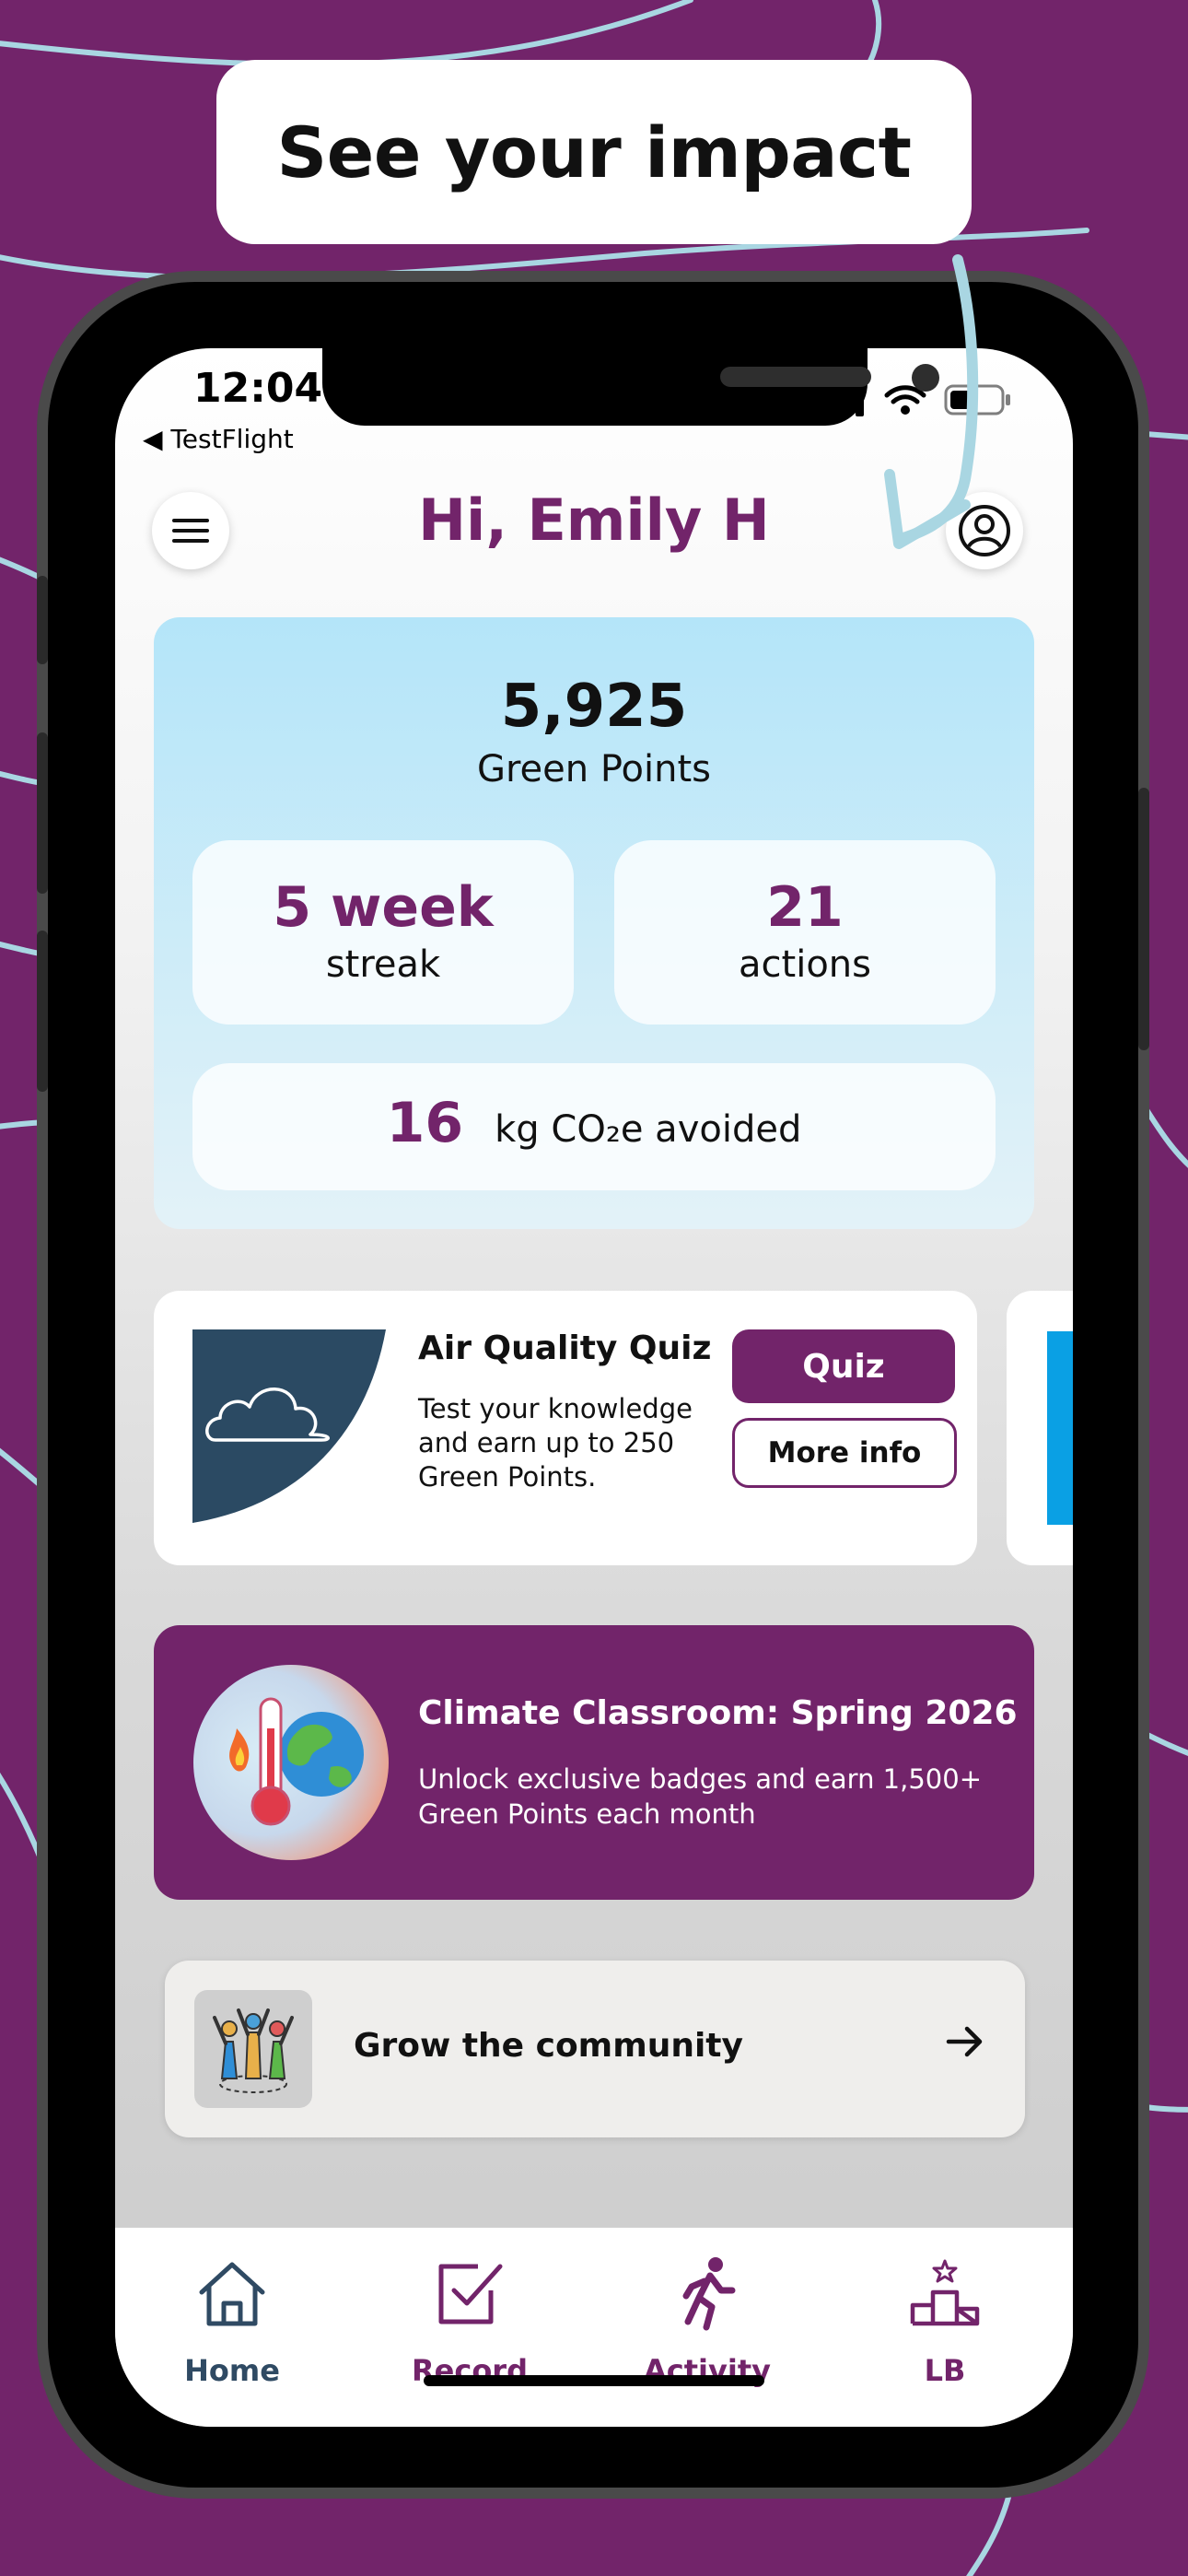 The height and width of the screenshot is (2576, 1188). Describe the element at coordinates (232, 2327) in the screenshot. I see `tab-home: Home` at that location.